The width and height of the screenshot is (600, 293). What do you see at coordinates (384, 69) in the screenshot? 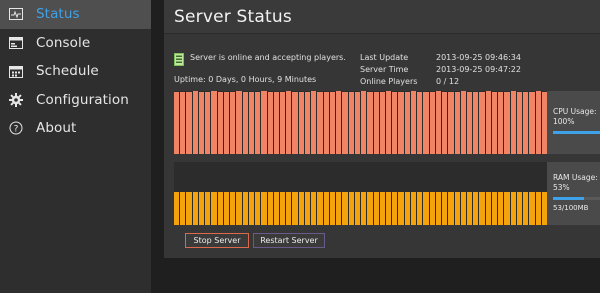
I see `server-time-label: Server Time` at bounding box center [384, 69].